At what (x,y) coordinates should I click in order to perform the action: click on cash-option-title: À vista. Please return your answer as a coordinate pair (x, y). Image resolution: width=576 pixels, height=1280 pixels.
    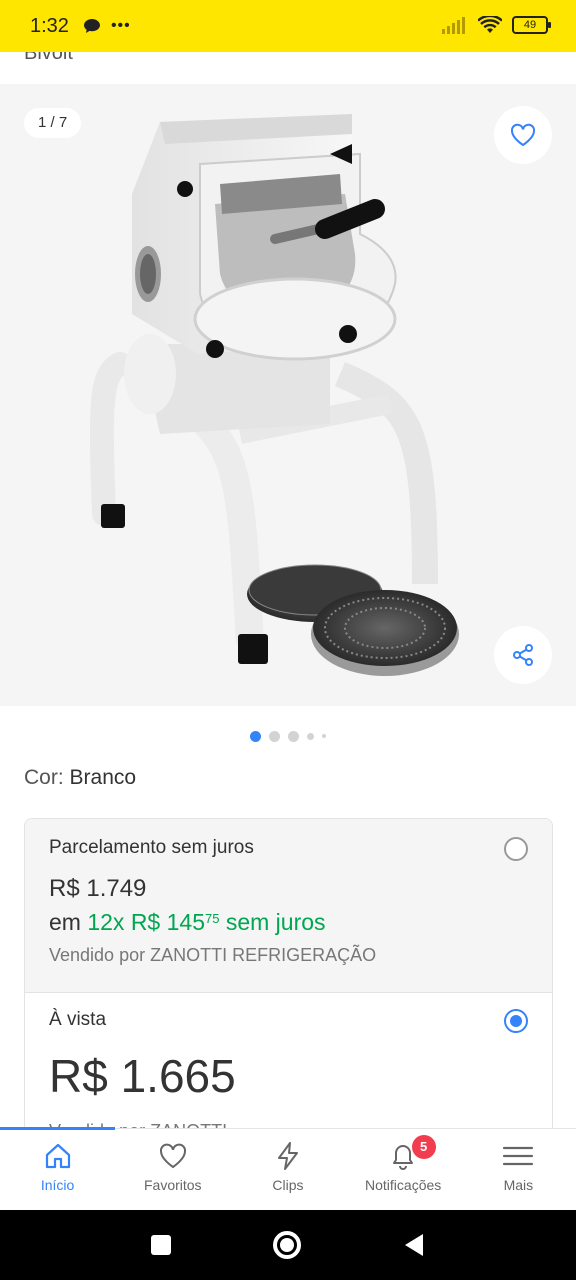
    Looking at the image, I should click on (78, 1019).